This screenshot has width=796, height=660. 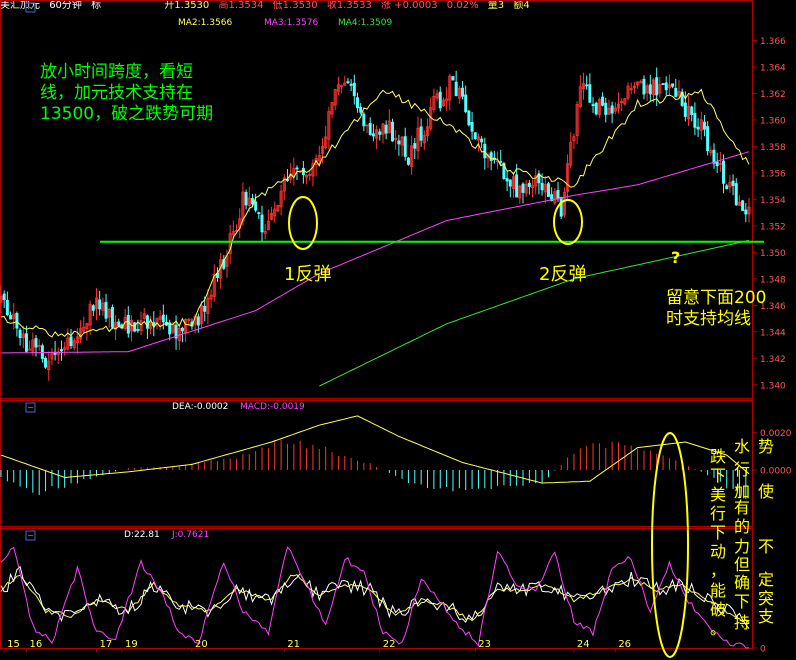 I want to click on vertical-note-char: 能, so click(x=718, y=590).